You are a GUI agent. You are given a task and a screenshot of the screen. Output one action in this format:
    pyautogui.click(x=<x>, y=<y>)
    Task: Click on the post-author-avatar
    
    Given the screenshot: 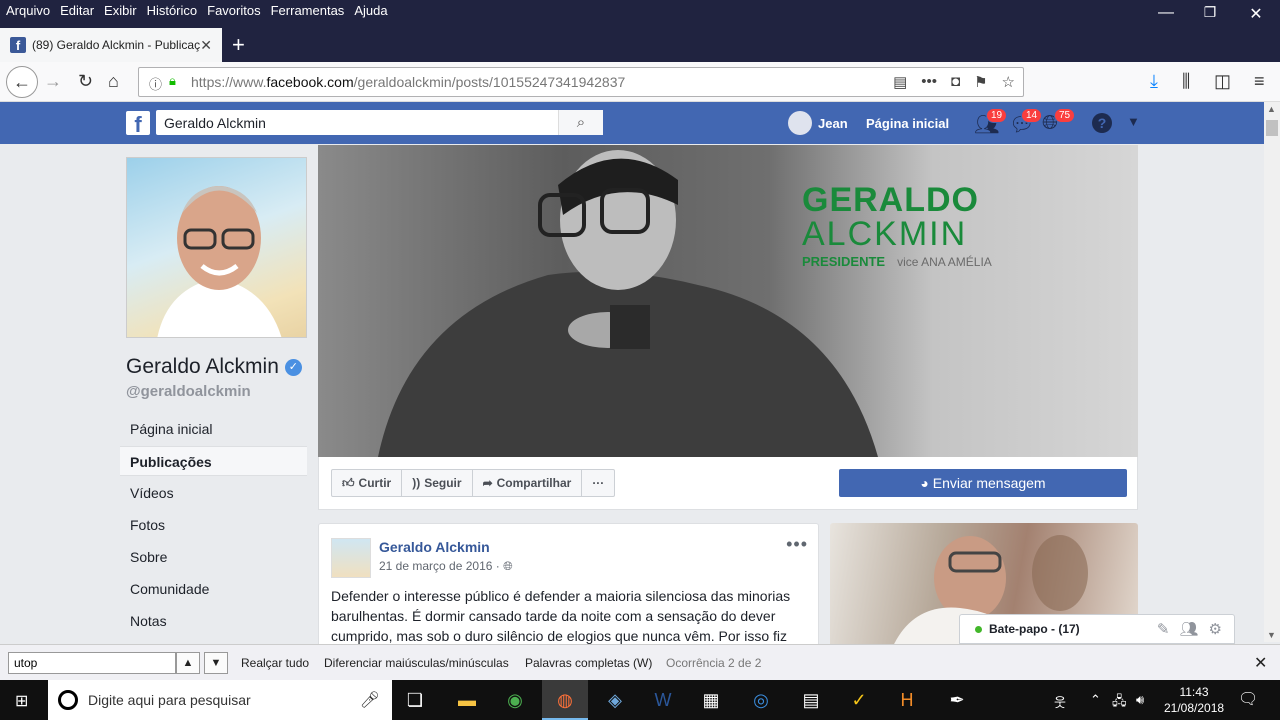 What is the action you would take?
    pyautogui.click(x=351, y=558)
    